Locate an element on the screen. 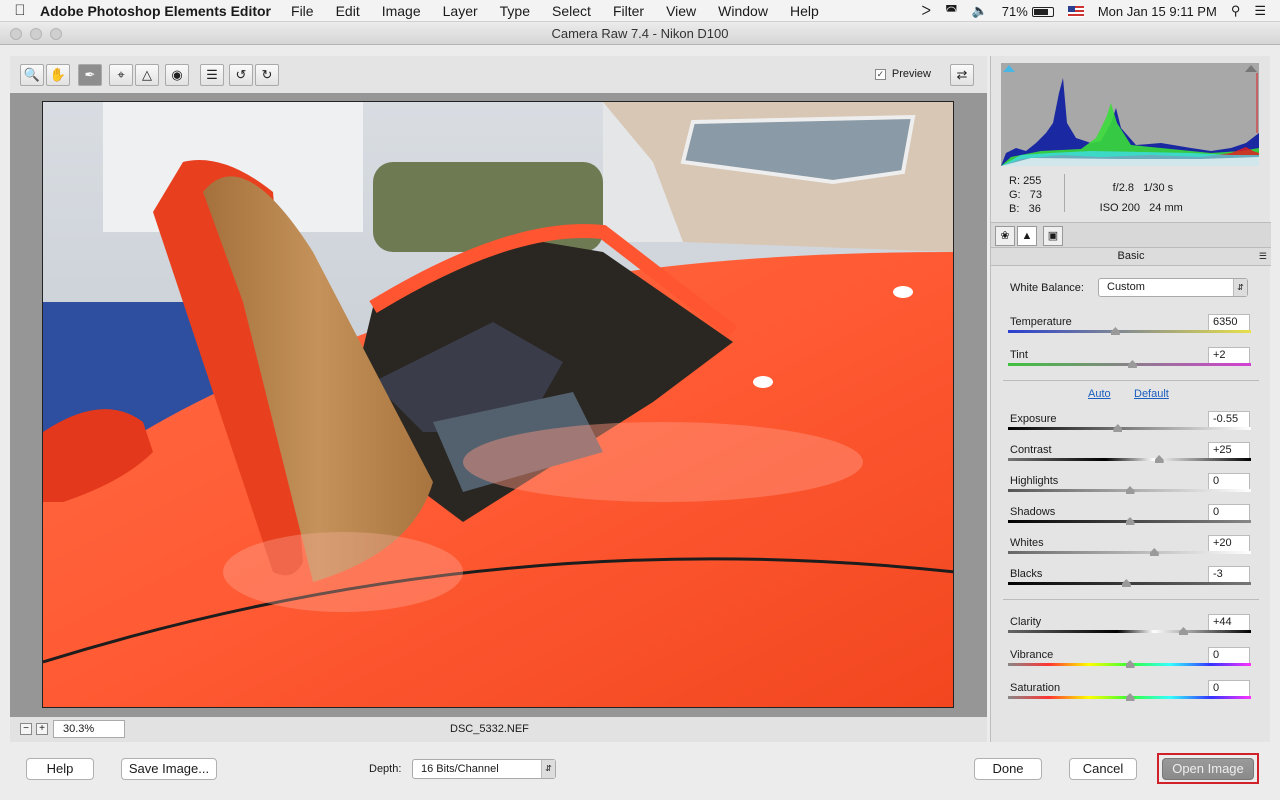  temperature-value-field: 6350 is located at coordinates (1229, 322).